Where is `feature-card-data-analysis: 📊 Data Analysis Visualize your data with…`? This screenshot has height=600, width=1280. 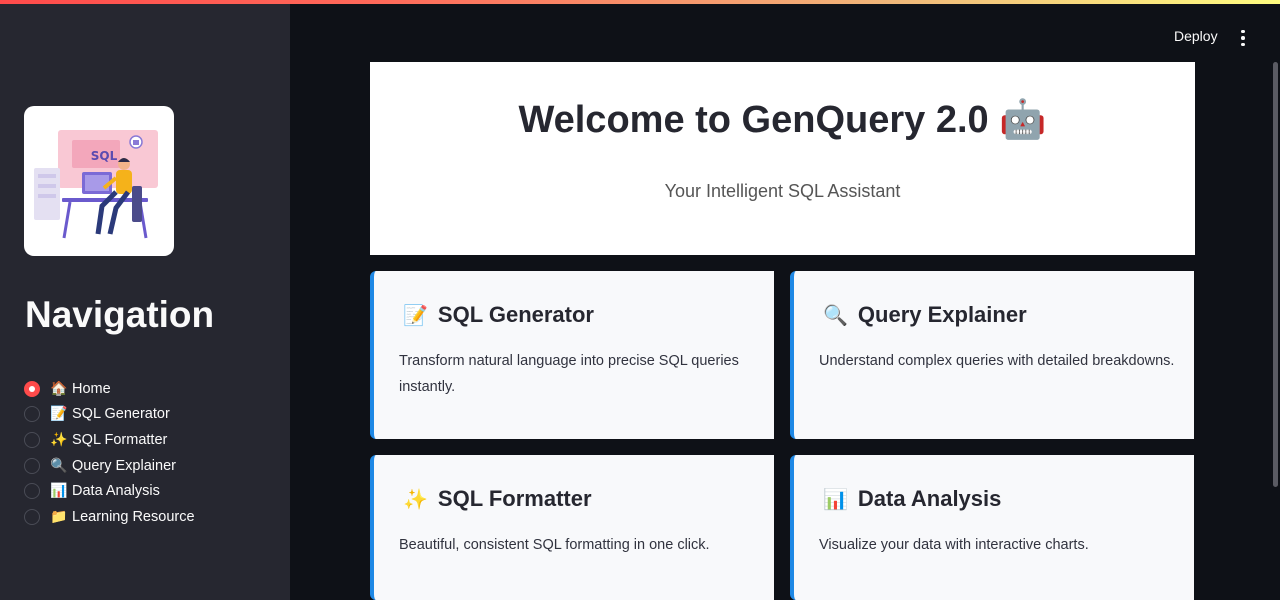
feature-card-data-analysis: 📊 Data Analysis Visualize your data with… is located at coordinates (992, 527).